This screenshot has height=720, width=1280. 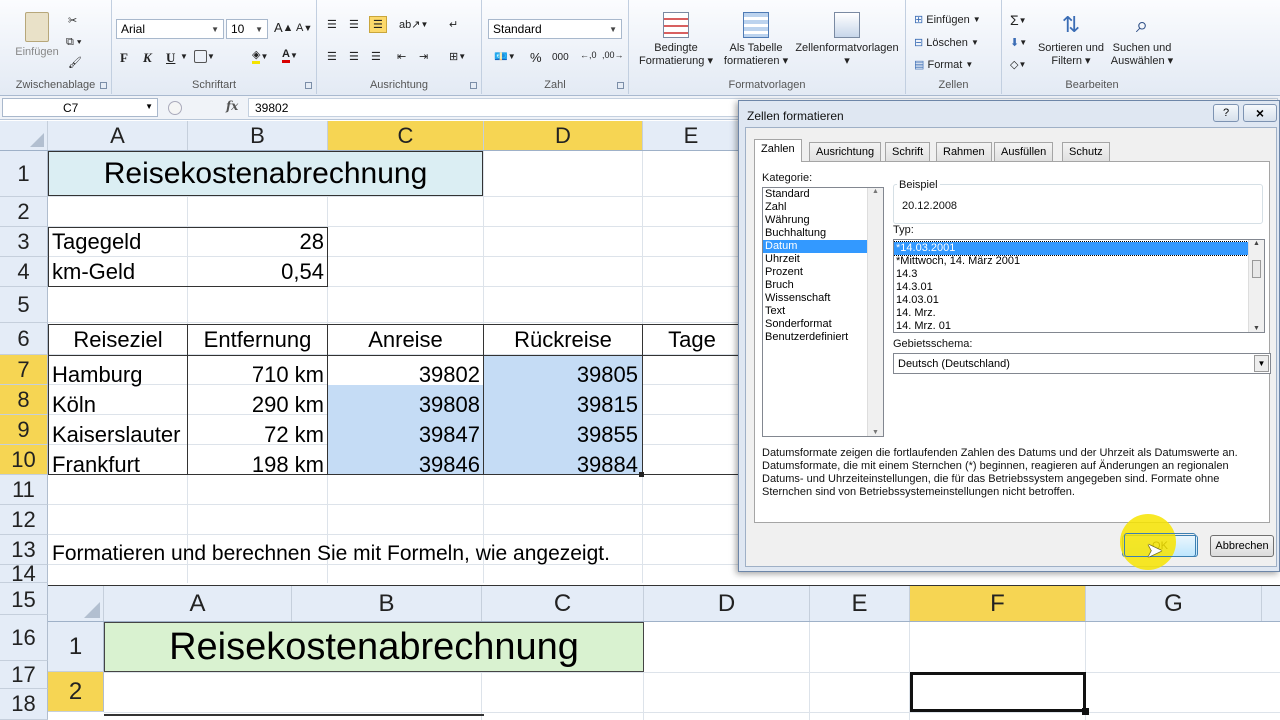 What do you see at coordinates (257, 375) in the screenshot?
I see `cell-entf-1: 710 km` at bounding box center [257, 375].